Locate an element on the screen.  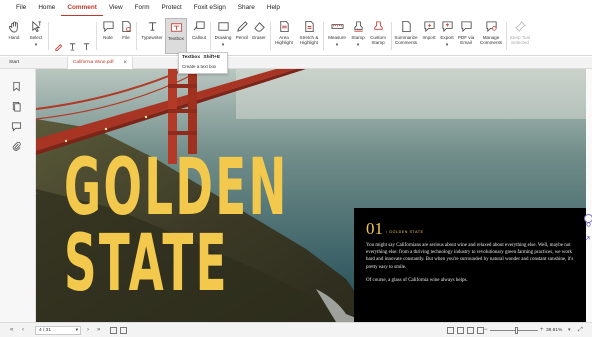
share-icon is located at coordinates (588, 235).